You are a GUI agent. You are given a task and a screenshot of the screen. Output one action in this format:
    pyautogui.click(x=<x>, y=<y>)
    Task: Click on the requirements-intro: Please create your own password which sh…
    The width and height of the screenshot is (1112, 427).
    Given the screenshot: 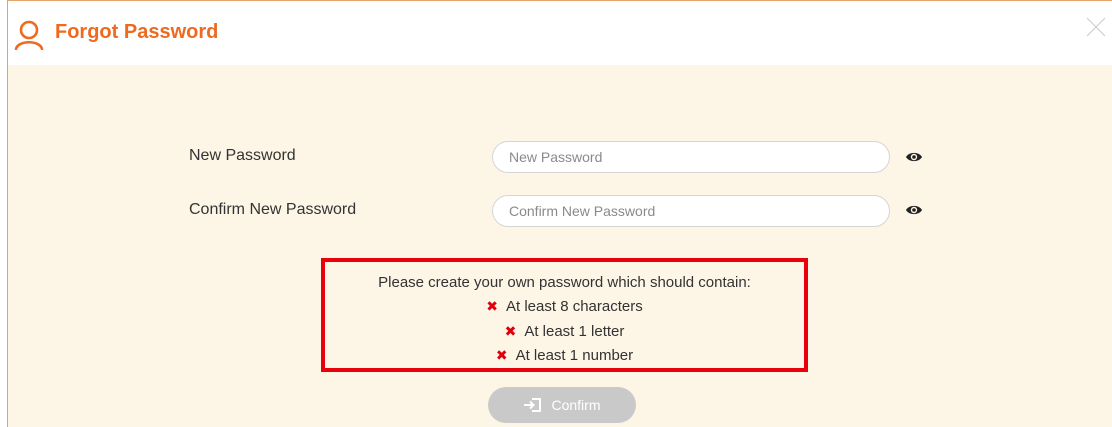 What is the action you would take?
    pyautogui.click(x=564, y=282)
    